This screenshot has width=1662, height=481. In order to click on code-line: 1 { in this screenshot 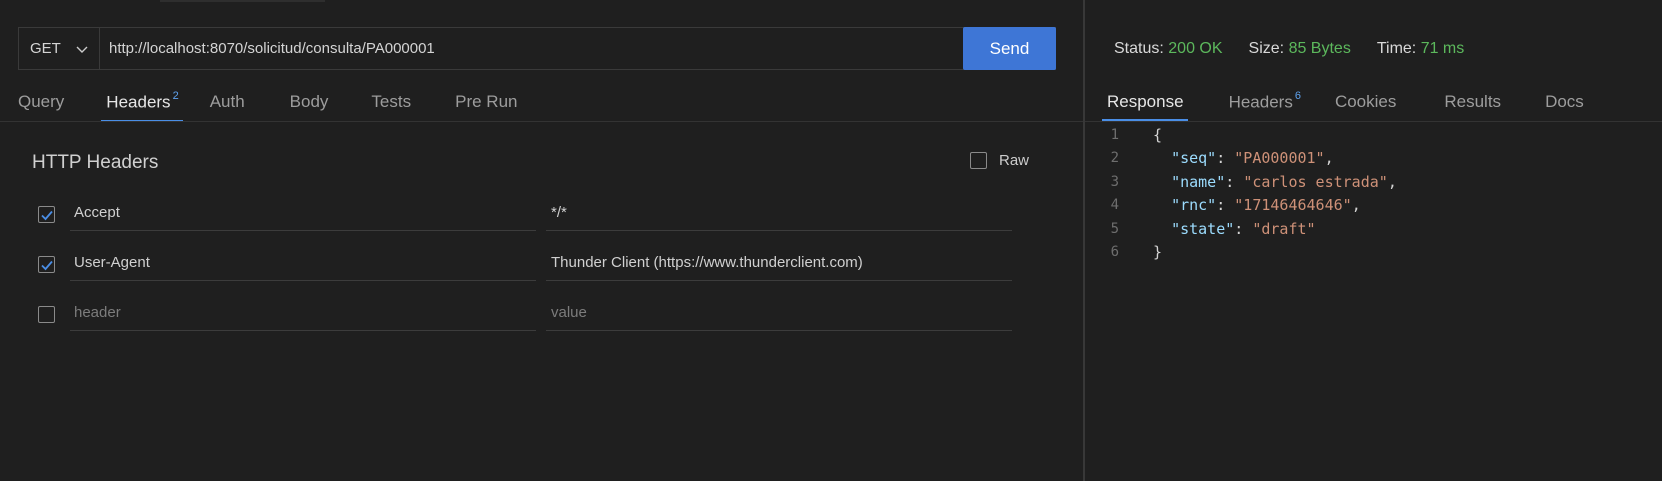, I will do `click(1241, 135)`.